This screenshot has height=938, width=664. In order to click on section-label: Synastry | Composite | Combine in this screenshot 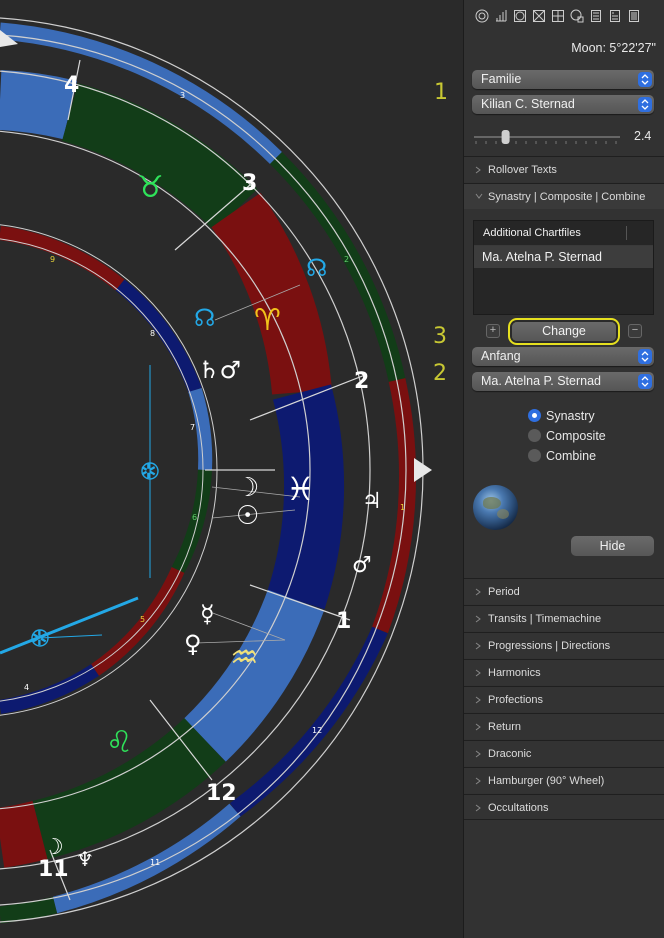, I will do `click(567, 197)`.